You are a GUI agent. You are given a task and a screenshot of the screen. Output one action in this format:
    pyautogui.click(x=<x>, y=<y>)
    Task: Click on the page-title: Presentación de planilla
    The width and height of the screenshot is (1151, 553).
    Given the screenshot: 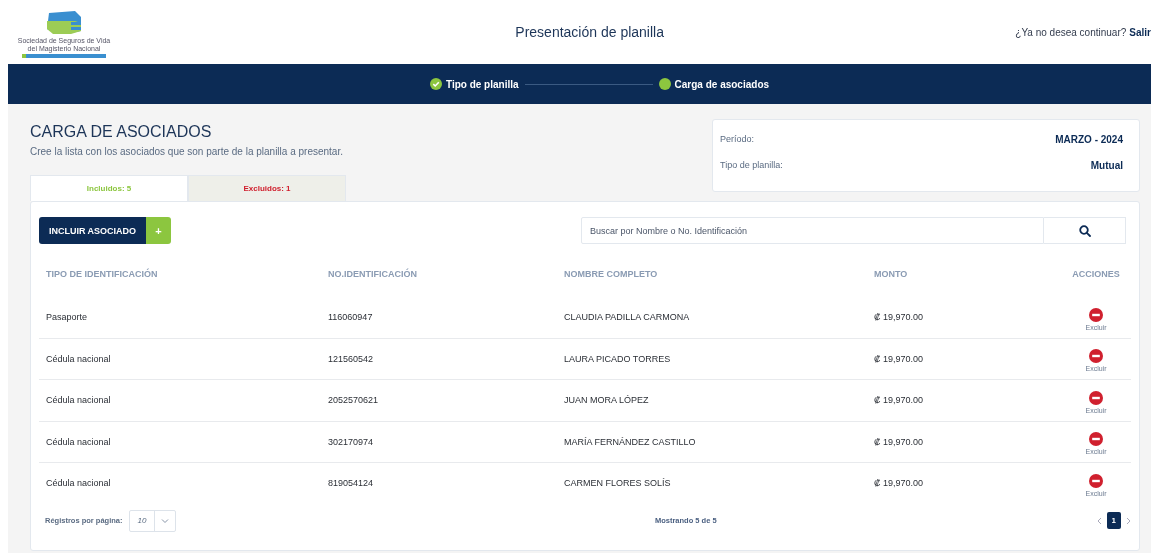 What is the action you would take?
    pyautogui.click(x=589, y=32)
    